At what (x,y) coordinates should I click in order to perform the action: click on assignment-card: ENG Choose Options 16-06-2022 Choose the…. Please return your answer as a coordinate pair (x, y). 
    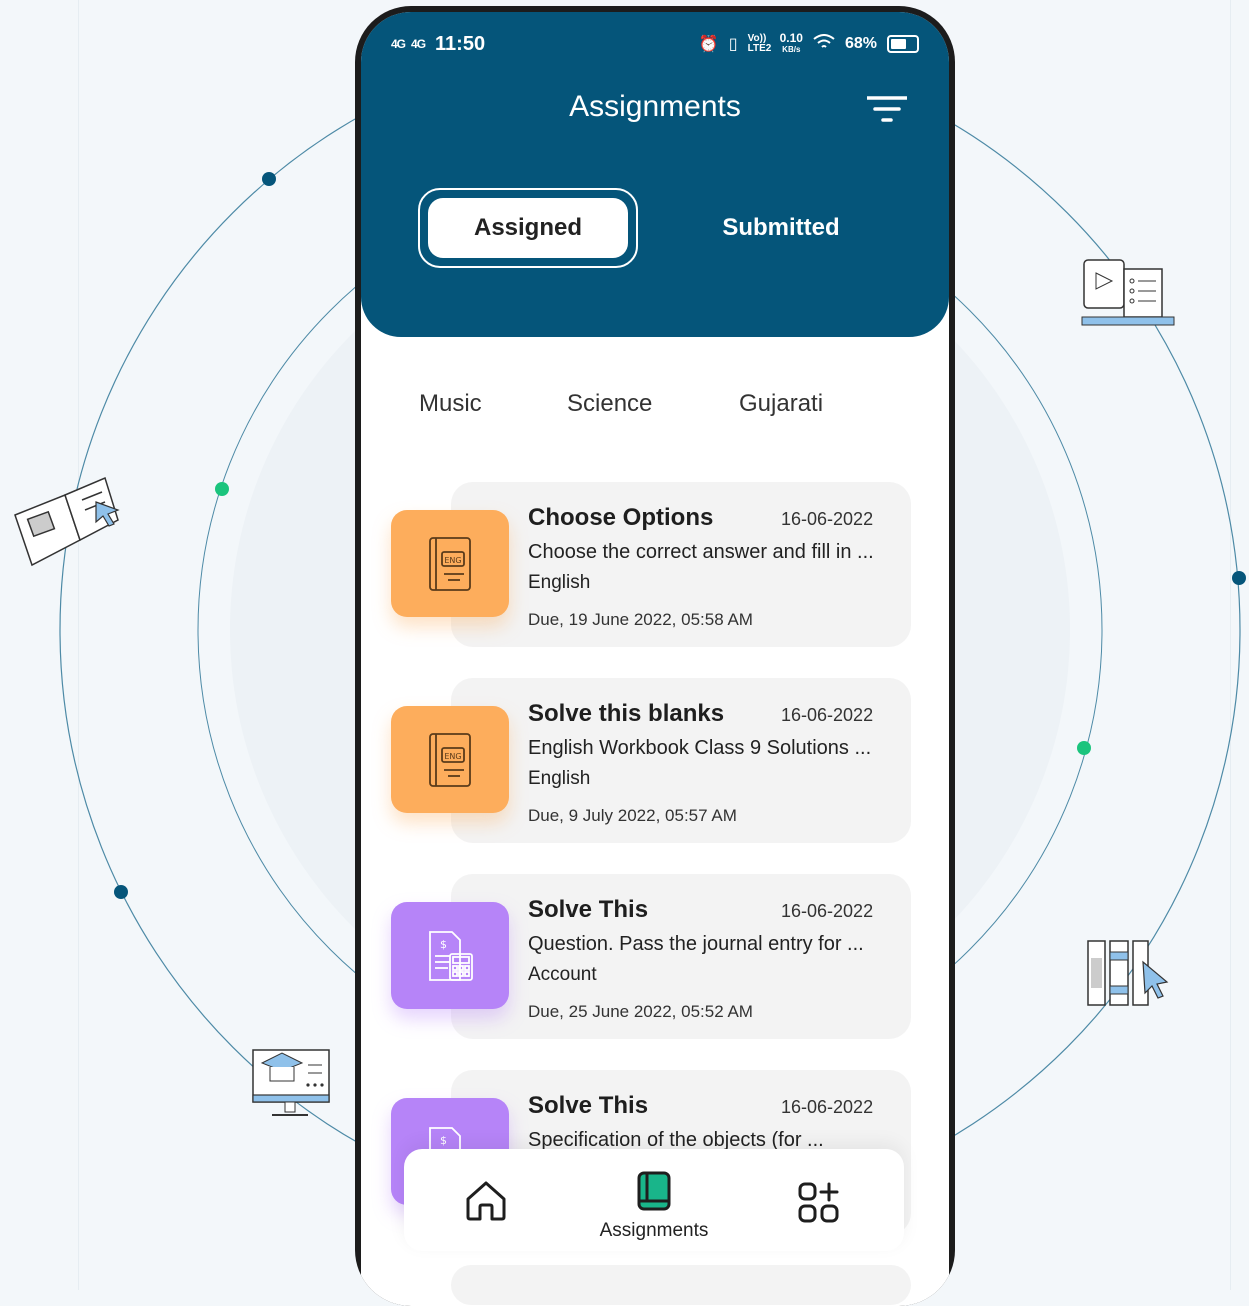
    Looking at the image, I should click on (651, 564).